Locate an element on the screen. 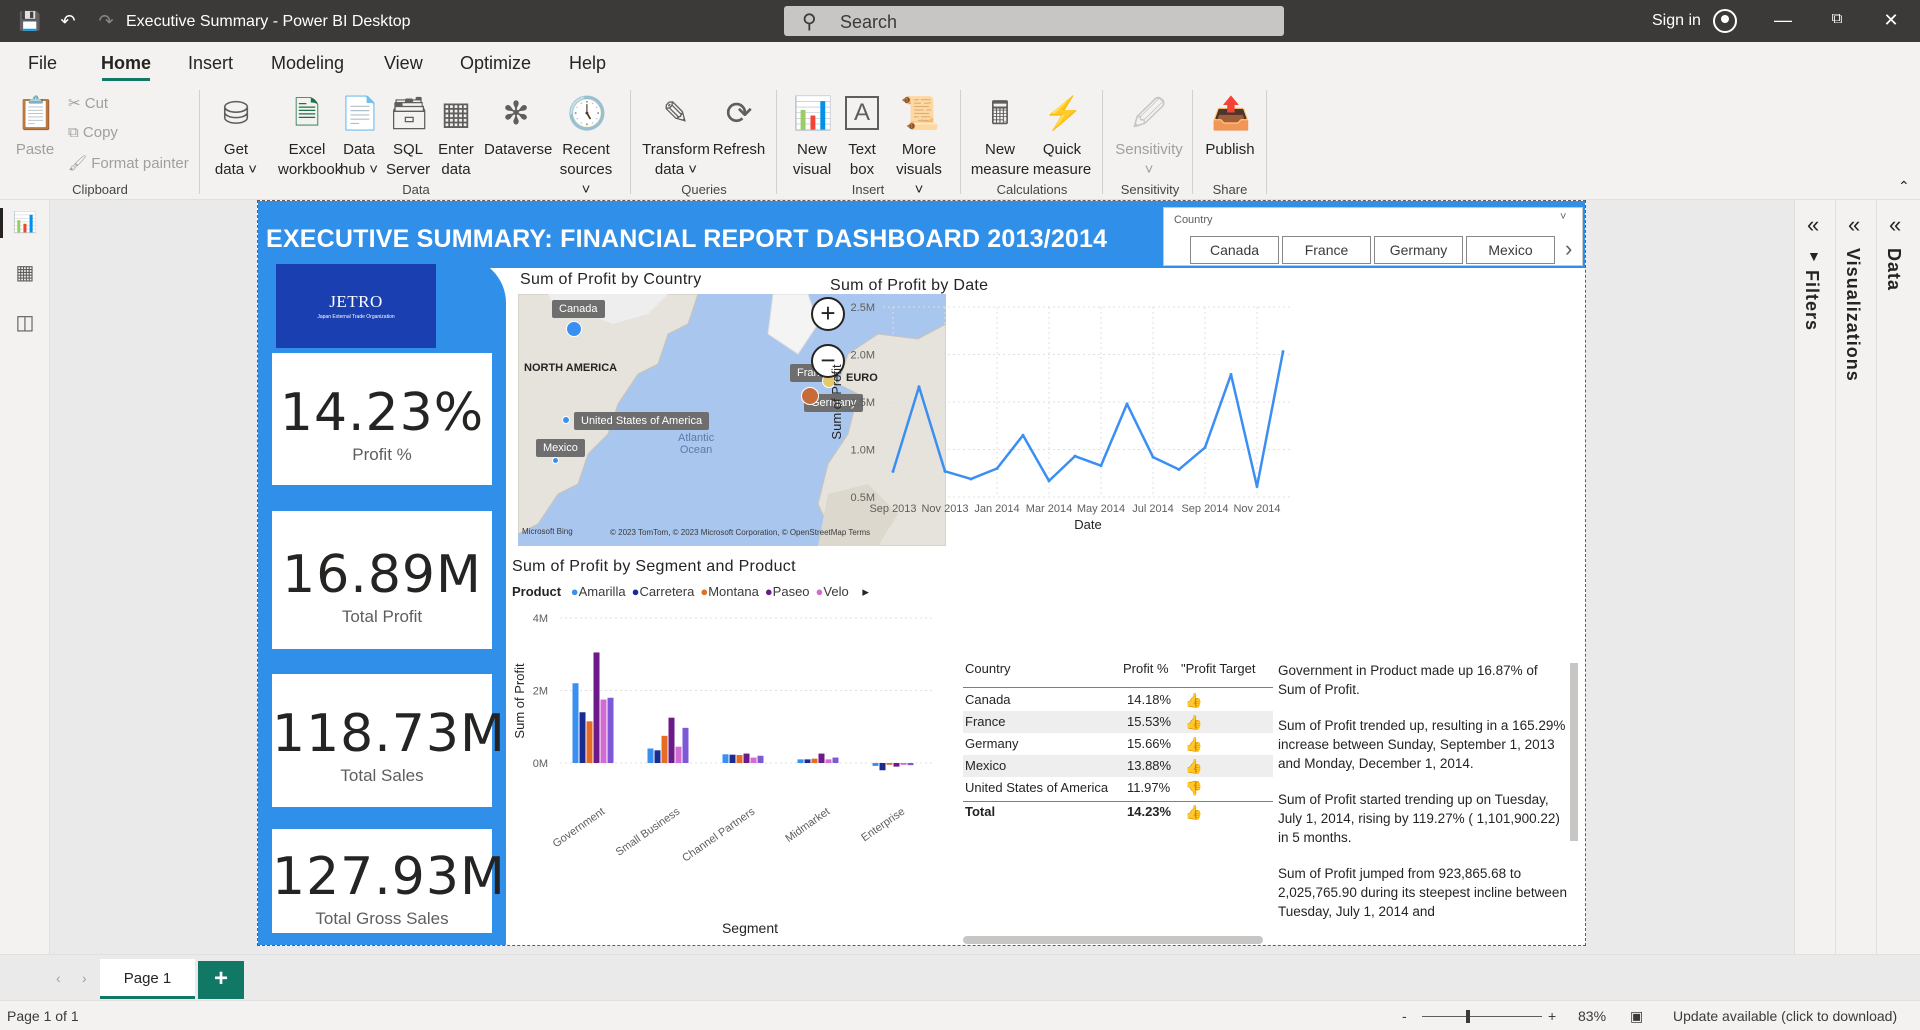 This screenshot has height=1030, width=1920. legend-item: ●Amarilla is located at coordinates (598, 591).